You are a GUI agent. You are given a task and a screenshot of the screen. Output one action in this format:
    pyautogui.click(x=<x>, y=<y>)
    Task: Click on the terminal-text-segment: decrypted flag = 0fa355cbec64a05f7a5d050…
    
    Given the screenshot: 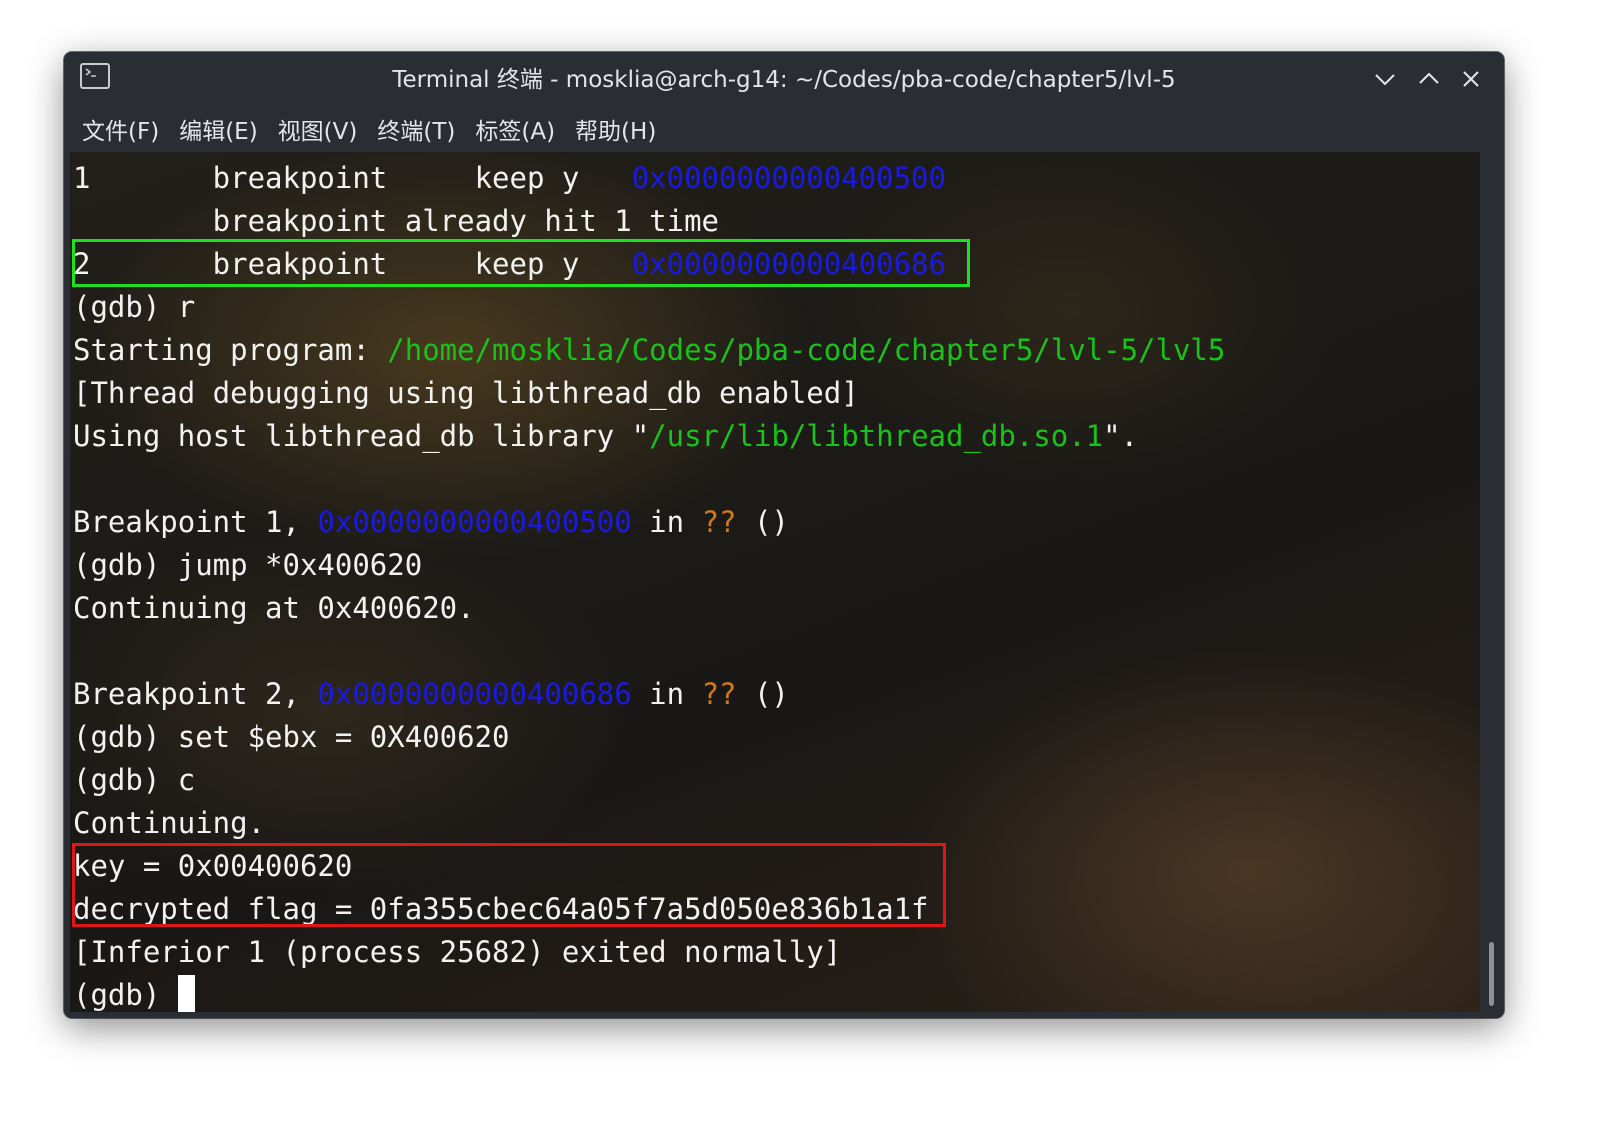 What is the action you would take?
    pyautogui.click(x=501, y=909)
    